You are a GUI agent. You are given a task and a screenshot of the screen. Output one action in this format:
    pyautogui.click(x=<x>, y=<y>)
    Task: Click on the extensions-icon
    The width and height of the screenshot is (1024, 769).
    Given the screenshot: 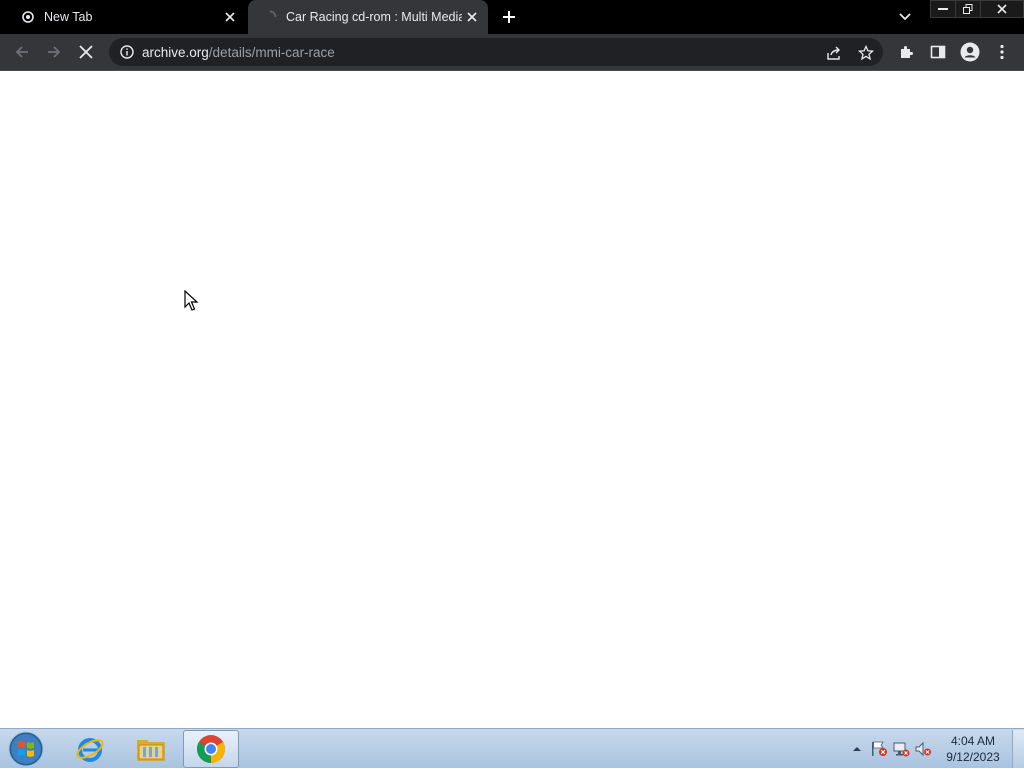 What is the action you would take?
    pyautogui.click(x=906, y=52)
    